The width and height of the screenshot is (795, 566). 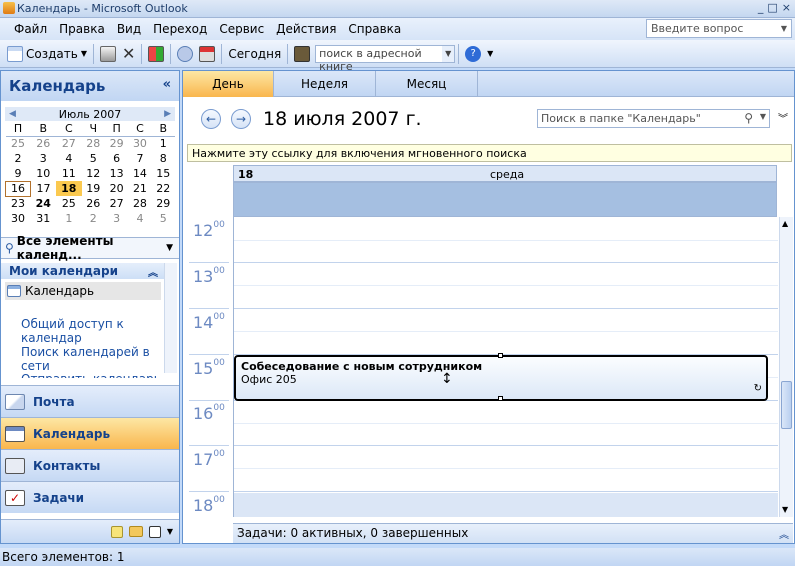 I want to click on day-cell: 21, so click(x=139, y=188).